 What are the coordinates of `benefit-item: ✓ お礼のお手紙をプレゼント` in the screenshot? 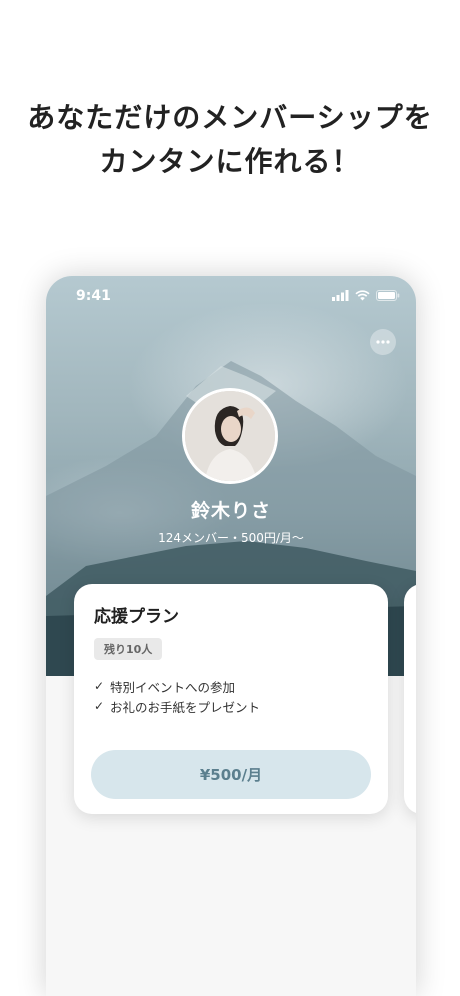 It's located at (177, 706).